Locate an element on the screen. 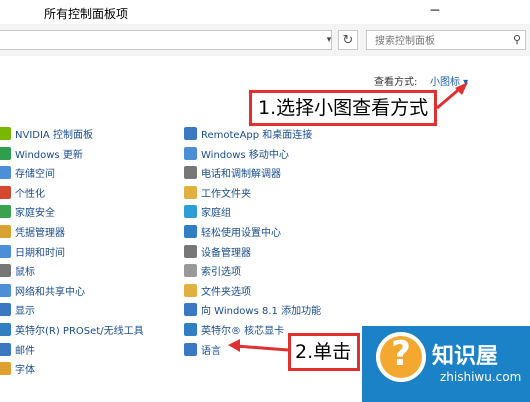 This screenshot has width=530, height=402. control-panel-item: 家庭安全 is located at coordinates (27, 212).